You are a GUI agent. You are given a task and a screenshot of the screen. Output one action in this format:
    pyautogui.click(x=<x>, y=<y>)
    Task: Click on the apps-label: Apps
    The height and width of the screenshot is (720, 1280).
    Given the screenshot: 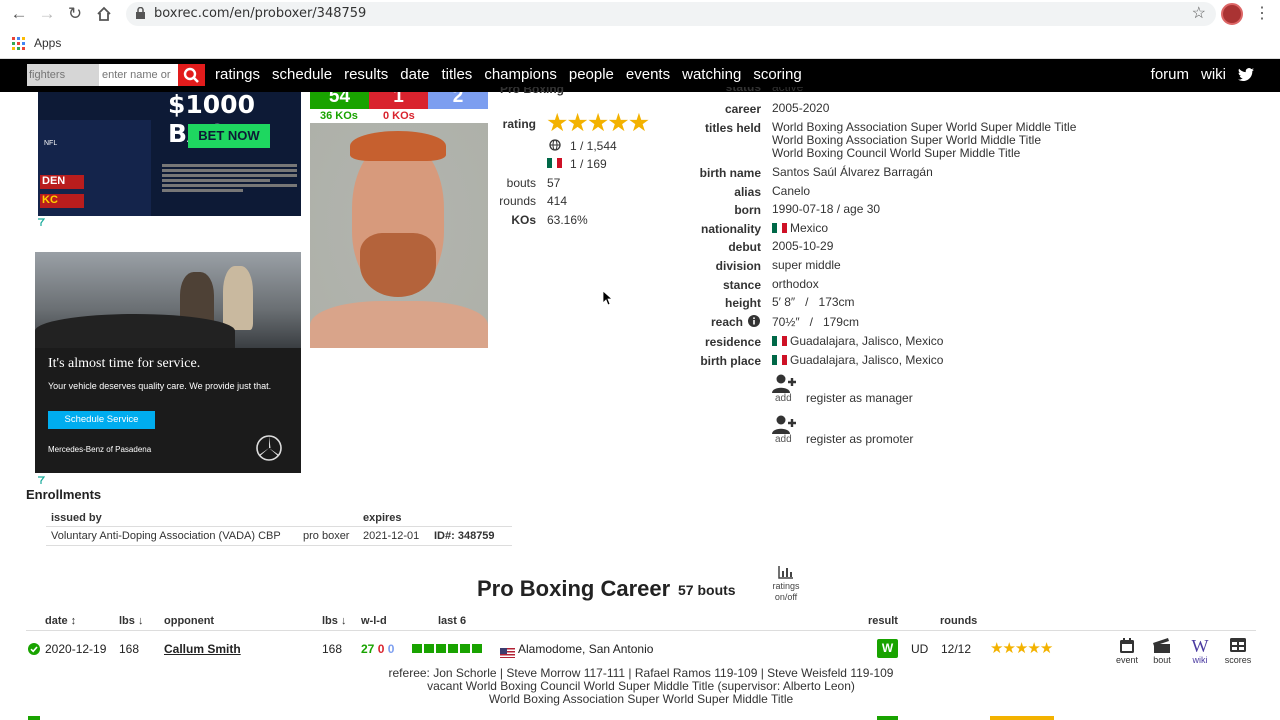 What is the action you would take?
    pyautogui.click(x=47, y=43)
    